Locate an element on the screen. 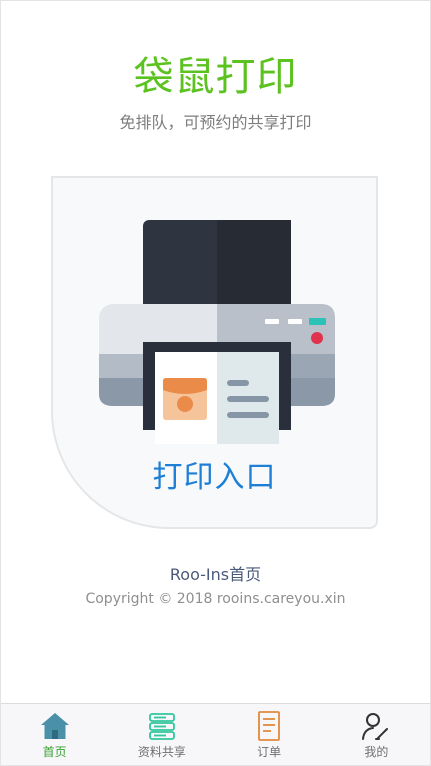  app-title: 袋鼠打印 is located at coordinates (215, 77).